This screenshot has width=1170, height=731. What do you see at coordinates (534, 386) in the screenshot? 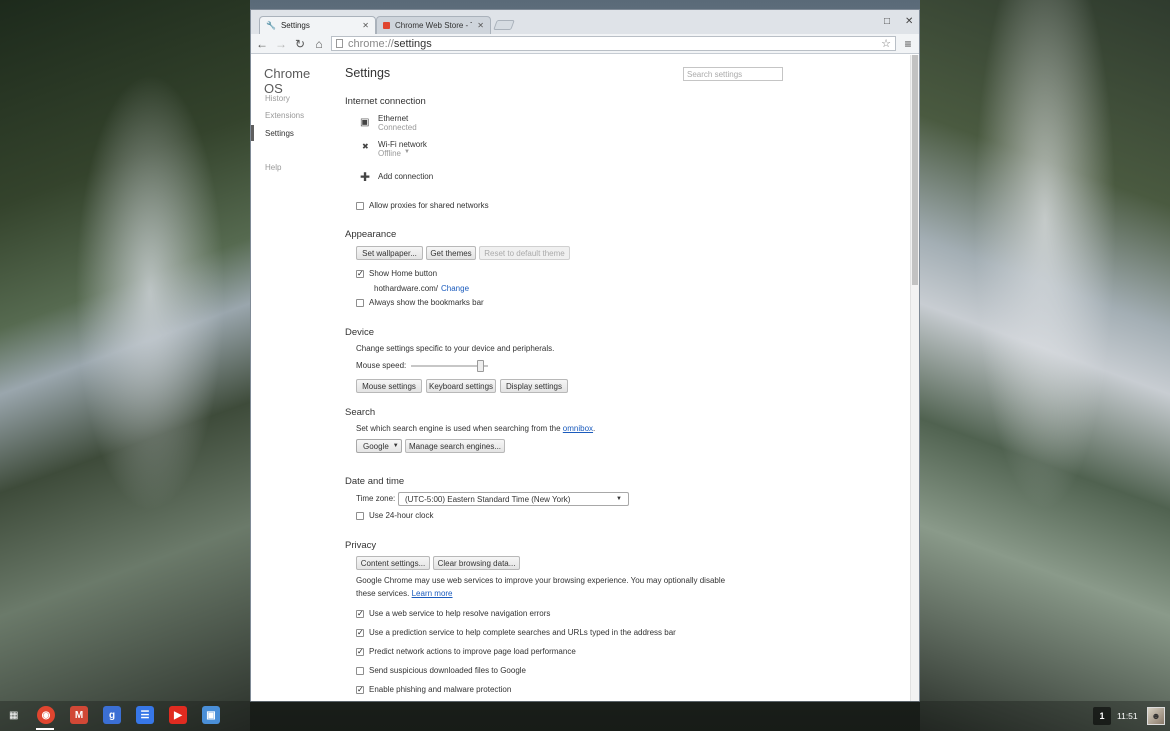
I see `display-settings-button: Display settings` at bounding box center [534, 386].